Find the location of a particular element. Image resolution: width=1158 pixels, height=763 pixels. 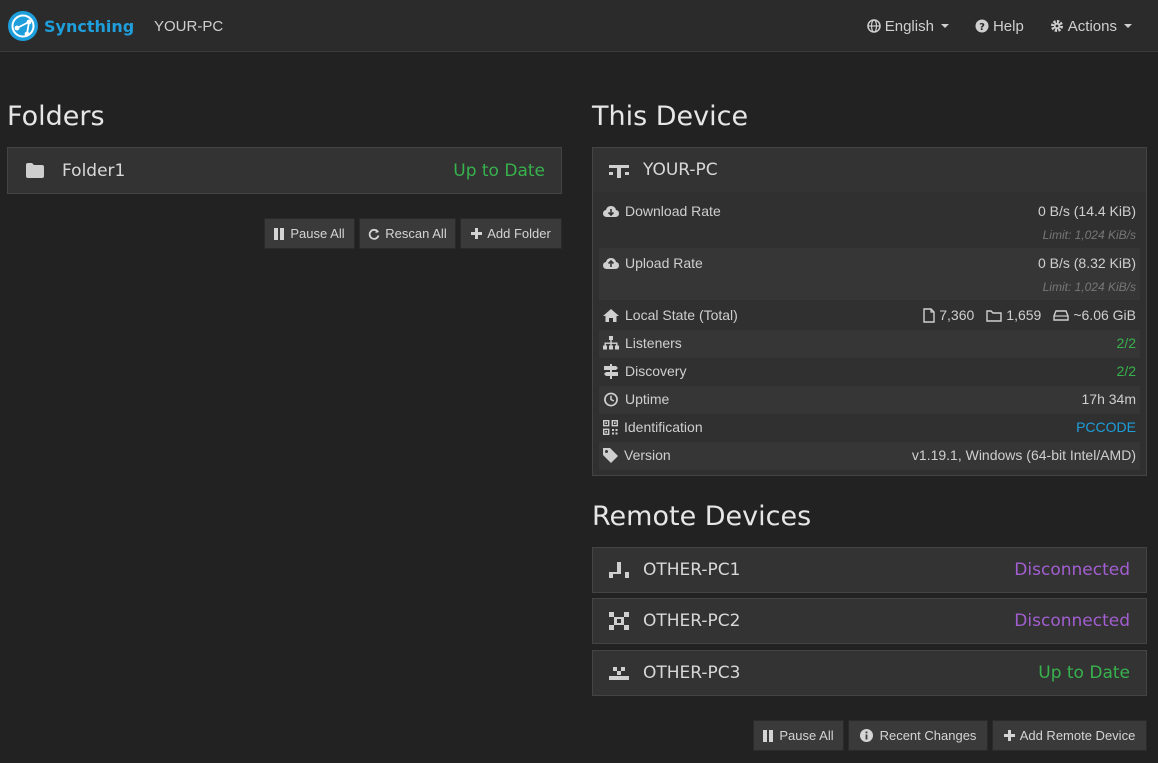

upload-rate-value: 0 B/s (8.32 KiB) is located at coordinates (1086, 263).